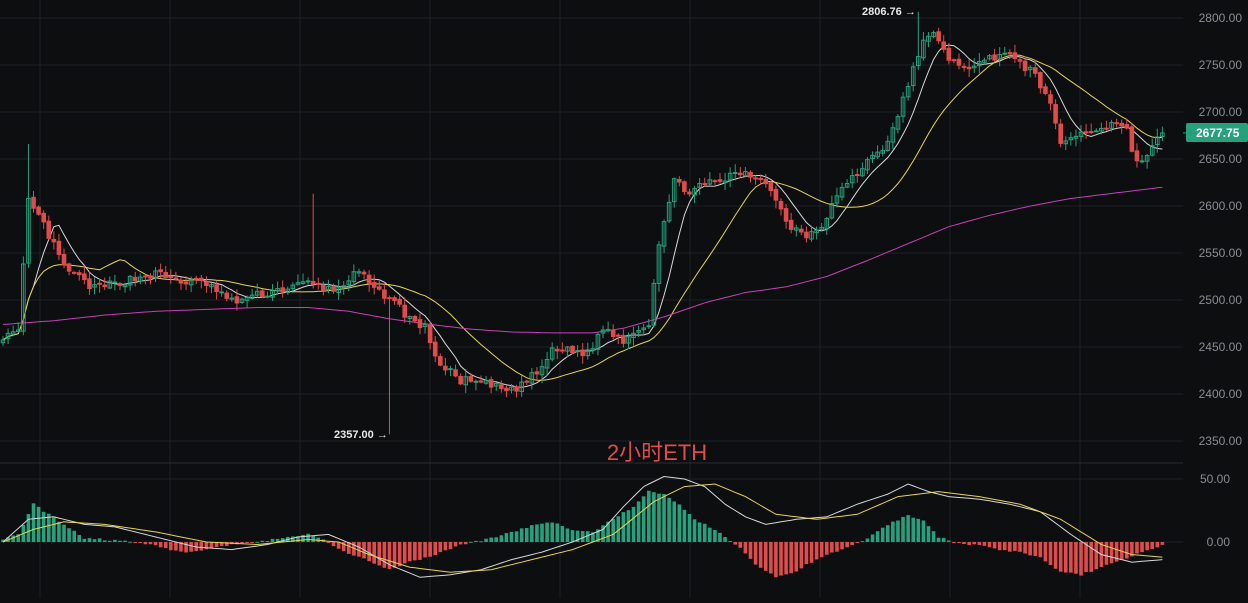 This screenshot has height=603, width=1248. I want to click on high-price-label: 2806.76 →, so click(889, 12).